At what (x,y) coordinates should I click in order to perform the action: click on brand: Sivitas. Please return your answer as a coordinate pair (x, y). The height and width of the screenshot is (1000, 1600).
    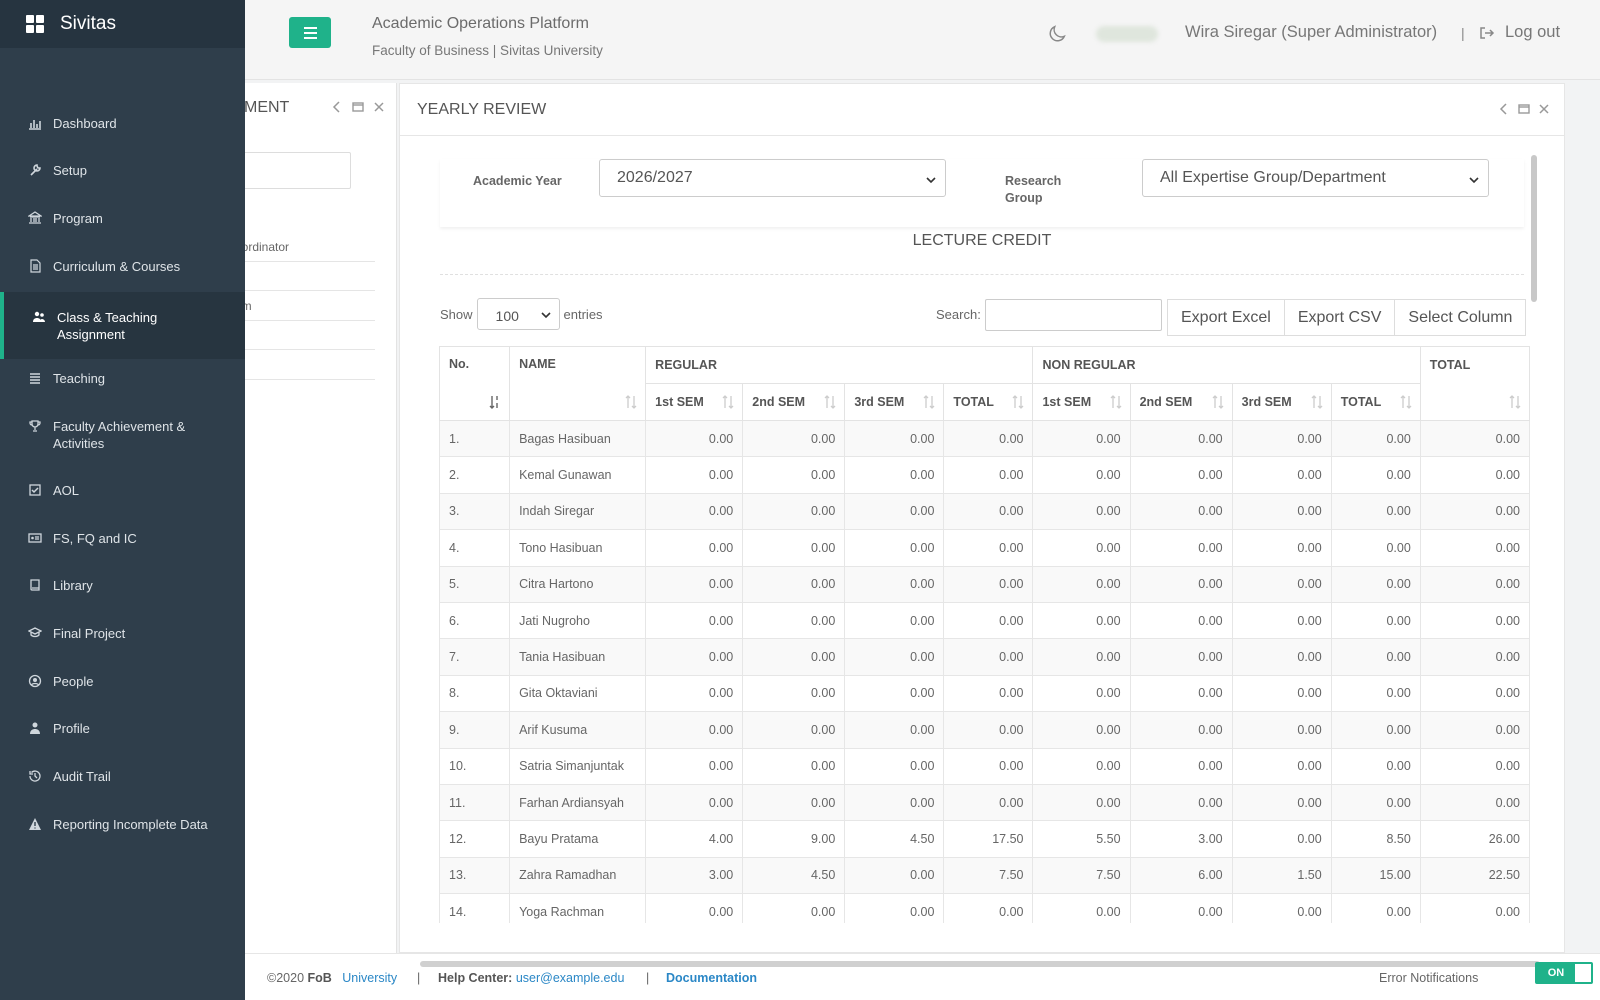
    Looking at the image, I should click on (122, 24).